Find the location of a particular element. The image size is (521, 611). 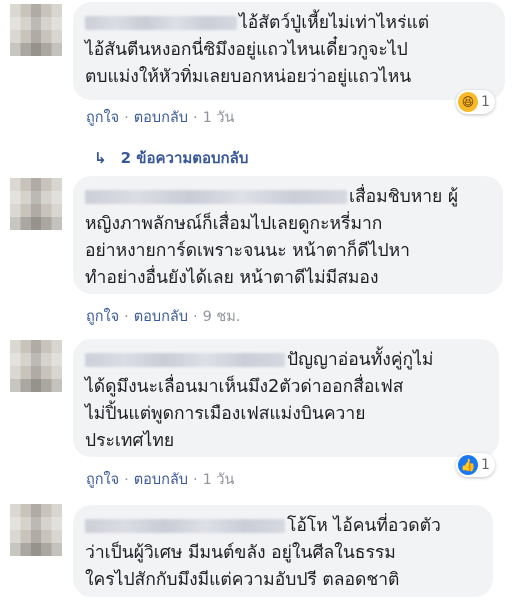

timestamp: 9 ชม. is located at coordinates (222, 317).